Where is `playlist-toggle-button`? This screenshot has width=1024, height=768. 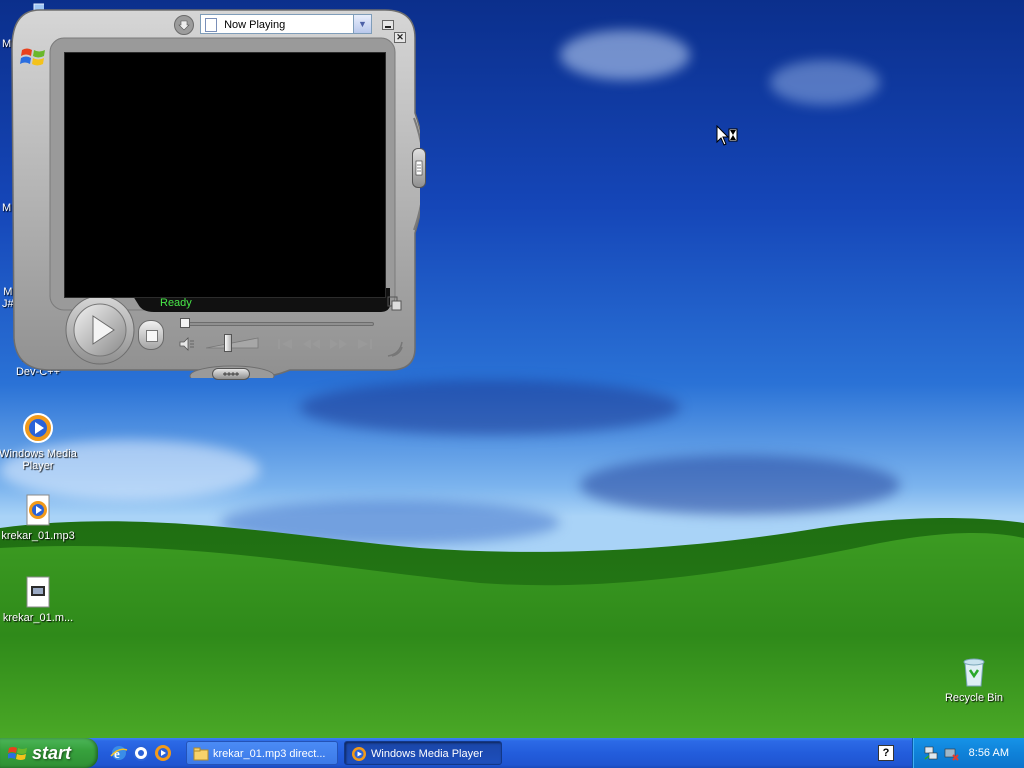 playlist-toggle-button is located at coordinates (419, 168).